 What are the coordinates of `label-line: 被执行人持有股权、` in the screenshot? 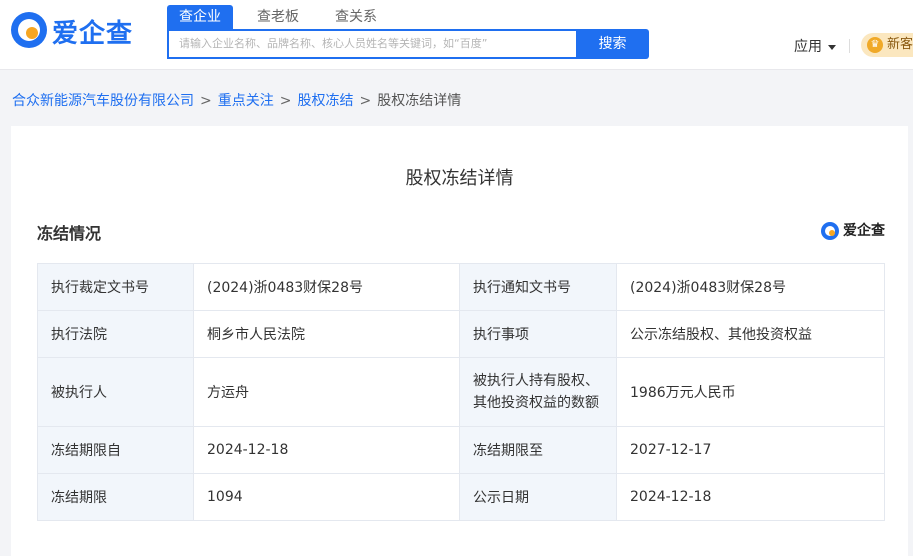 It's located at (536, 381).